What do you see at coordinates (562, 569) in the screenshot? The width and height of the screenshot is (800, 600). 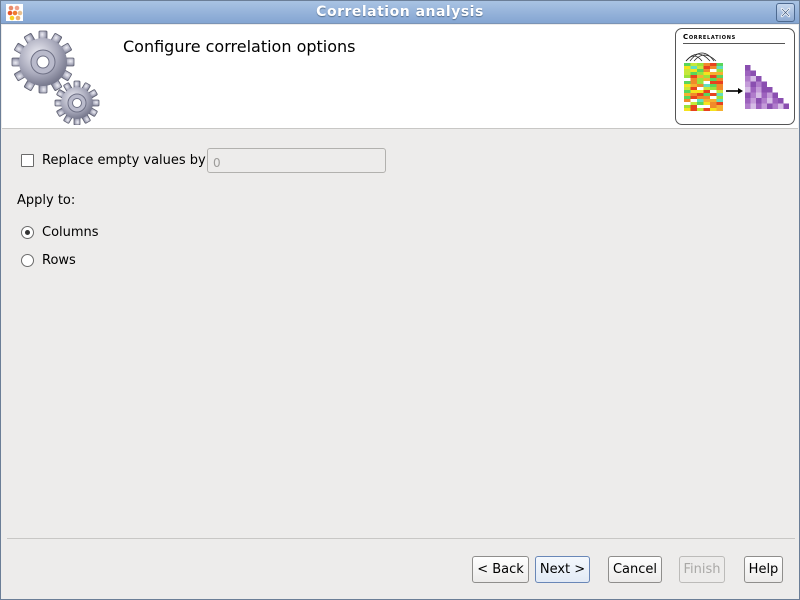 I see `next-button: Next >` at bounding box center [562, 569].